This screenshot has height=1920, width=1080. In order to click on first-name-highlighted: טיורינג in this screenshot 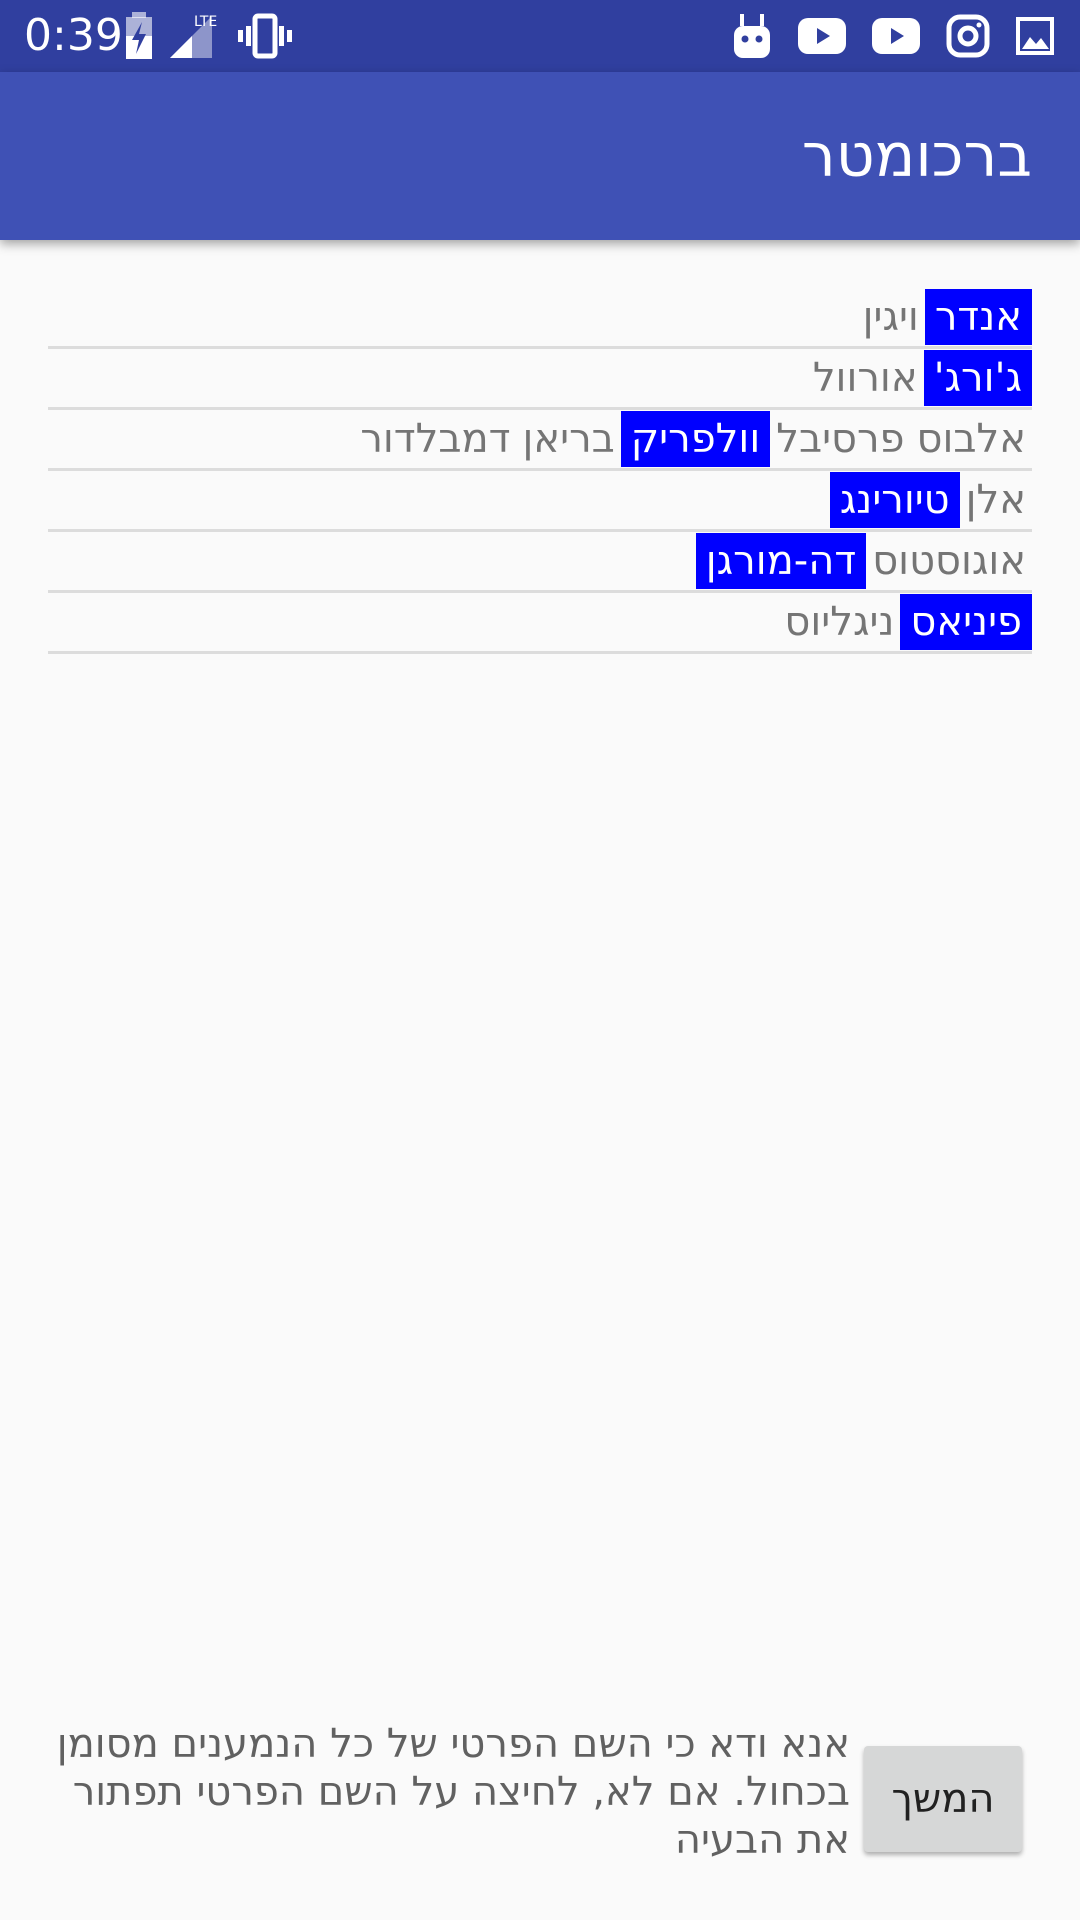, I will do `click(894, 500)`.